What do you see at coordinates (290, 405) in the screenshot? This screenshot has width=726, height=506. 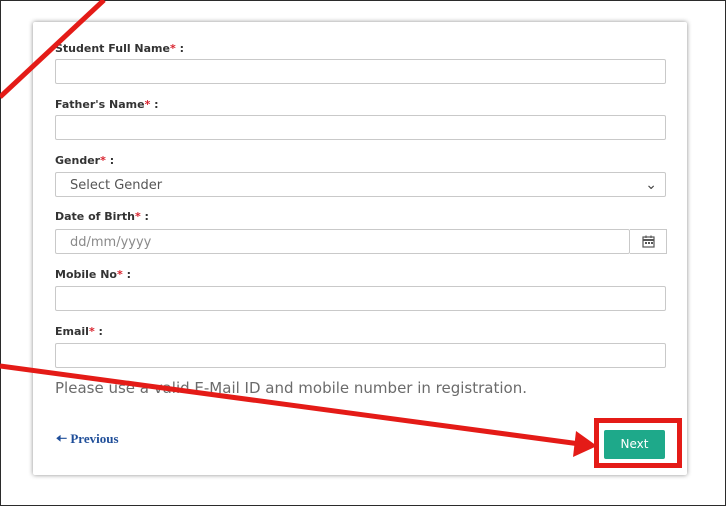 I see `annotation-arrow-main` at bounding box center [290, 405].